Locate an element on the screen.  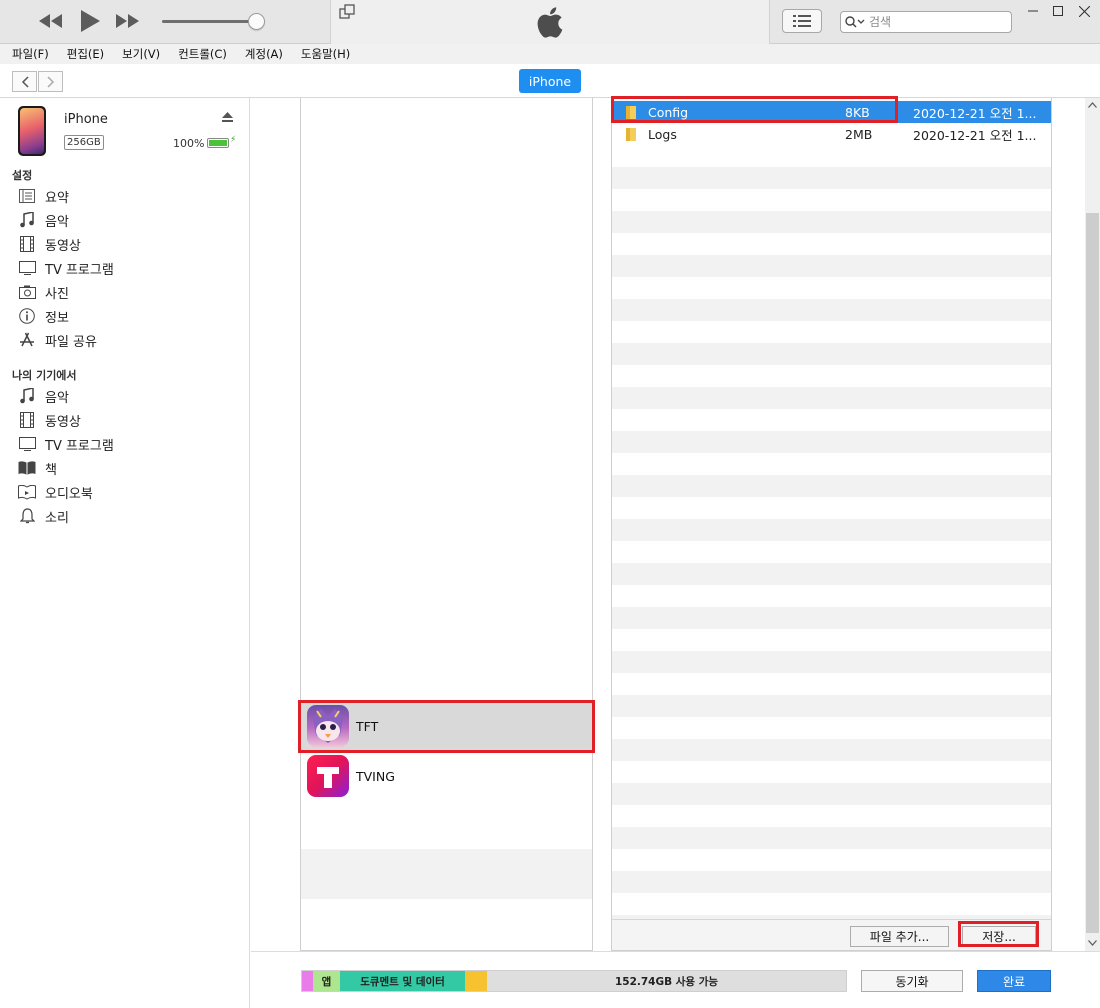
file-size: 2MB is located at coordinates (859, 134).